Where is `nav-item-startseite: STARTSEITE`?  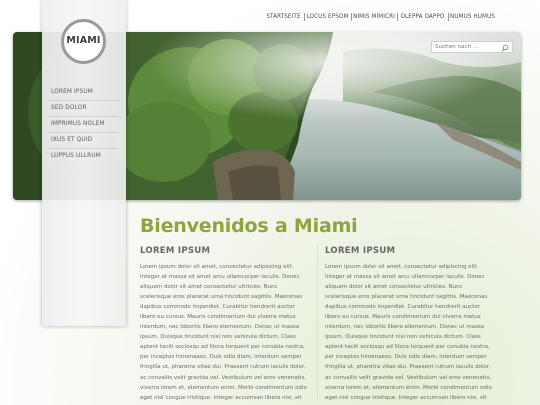
nav-item-startseite: STARTSEITE is located at coordinates (283, 17).